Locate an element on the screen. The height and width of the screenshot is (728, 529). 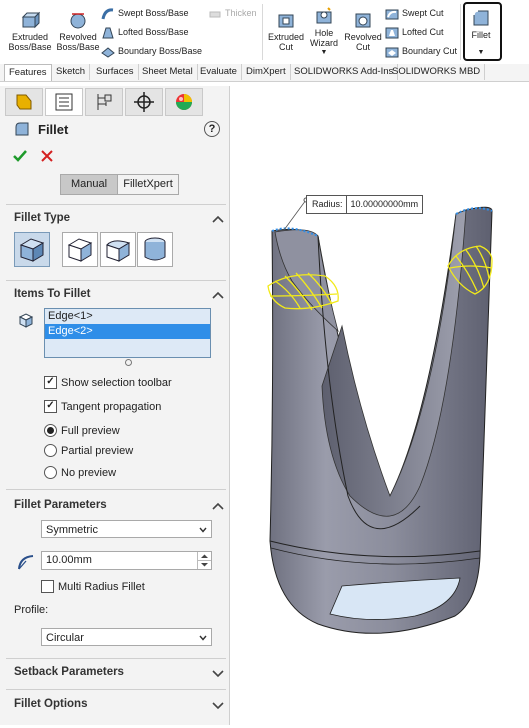
tab-solidworks-mbd: SOLIDWORKS MBD is located at coordinates (437, 72).